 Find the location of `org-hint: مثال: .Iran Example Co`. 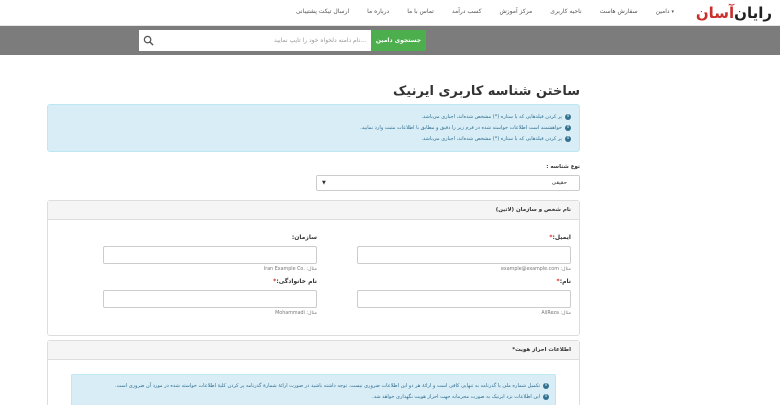

org-hint: مثال: .Iran Example Co is located at coordinates (290, 269).